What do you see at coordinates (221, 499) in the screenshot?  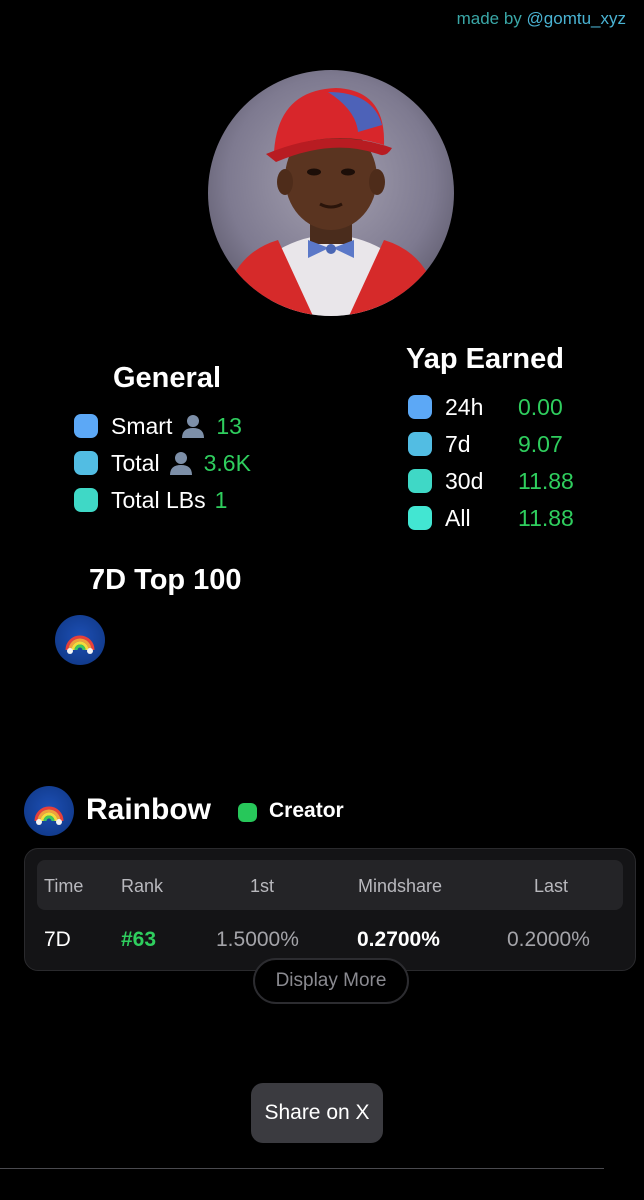 I see `lbs-value: 1` at bounding box center [221, 499].